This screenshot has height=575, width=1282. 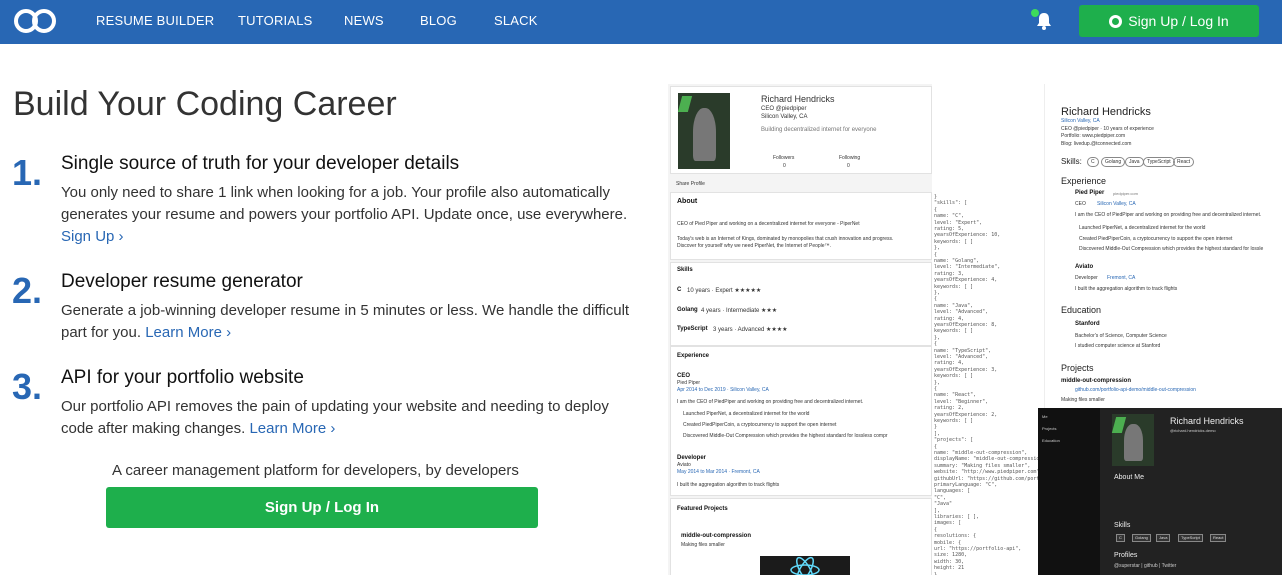 I want to click on profile-name: Richard Hendricks, so click(x=798, y=99).